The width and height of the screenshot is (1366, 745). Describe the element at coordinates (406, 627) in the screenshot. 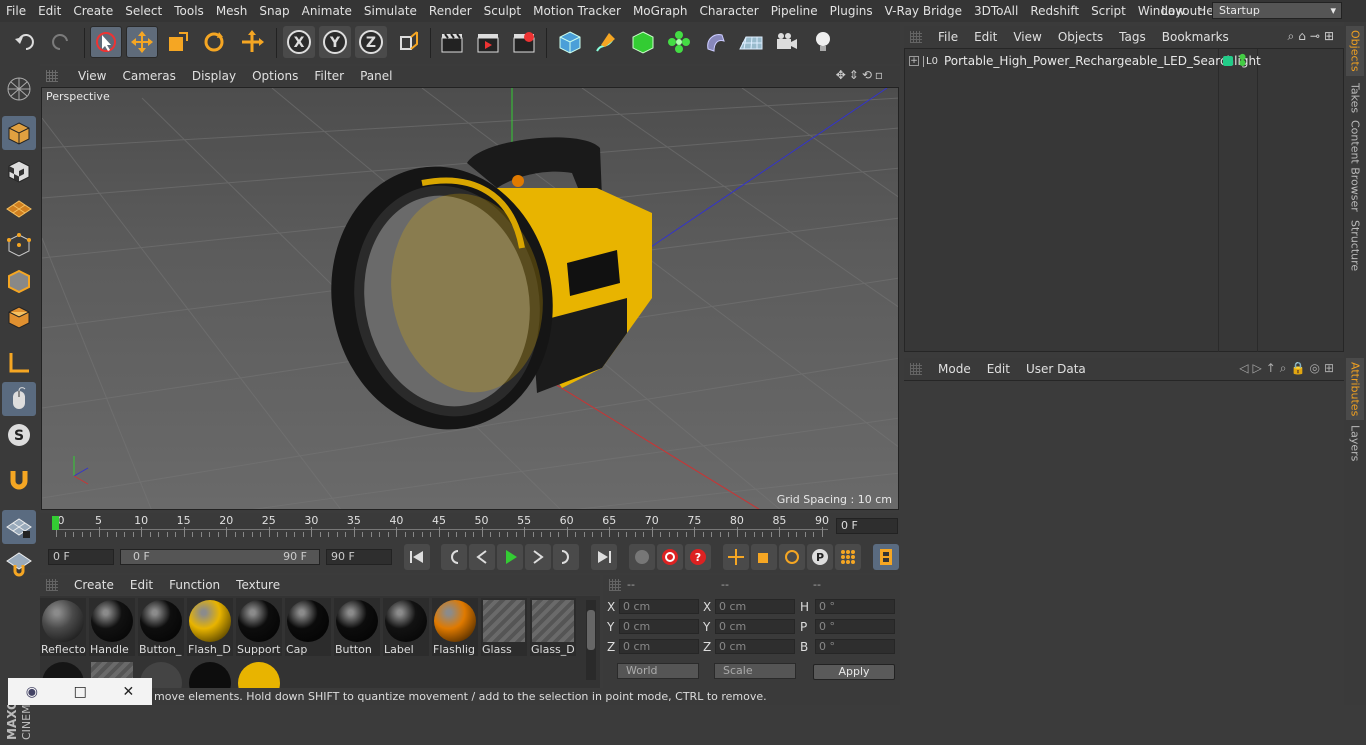

I see `material-swatch: Label` at that location.